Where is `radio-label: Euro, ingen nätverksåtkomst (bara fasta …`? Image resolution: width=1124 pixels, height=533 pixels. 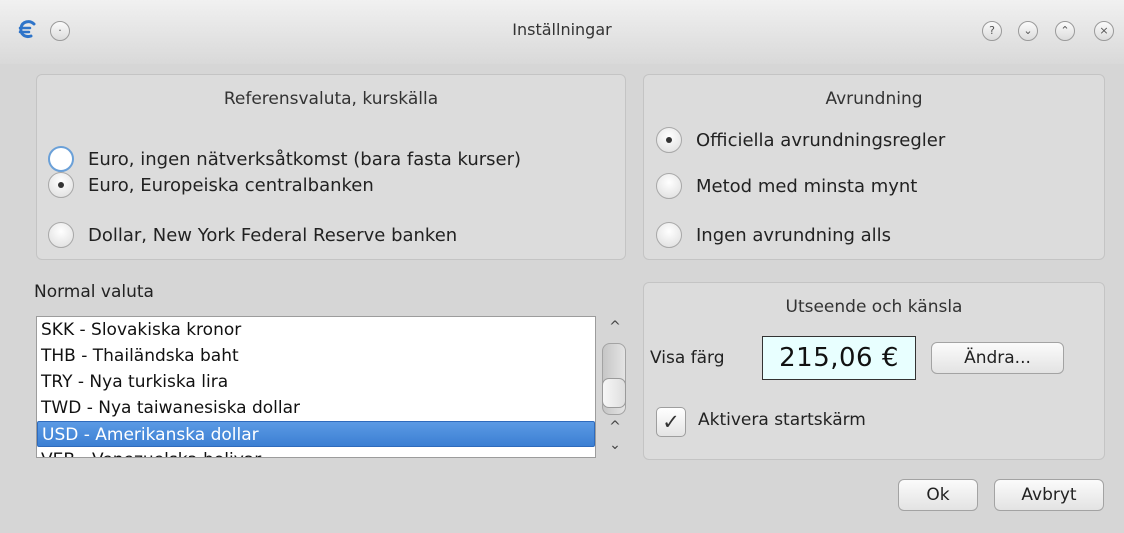 radio-label: Euro, ingen nätverksåtkomst (bara fasta … is located at coordinates (305, 159).